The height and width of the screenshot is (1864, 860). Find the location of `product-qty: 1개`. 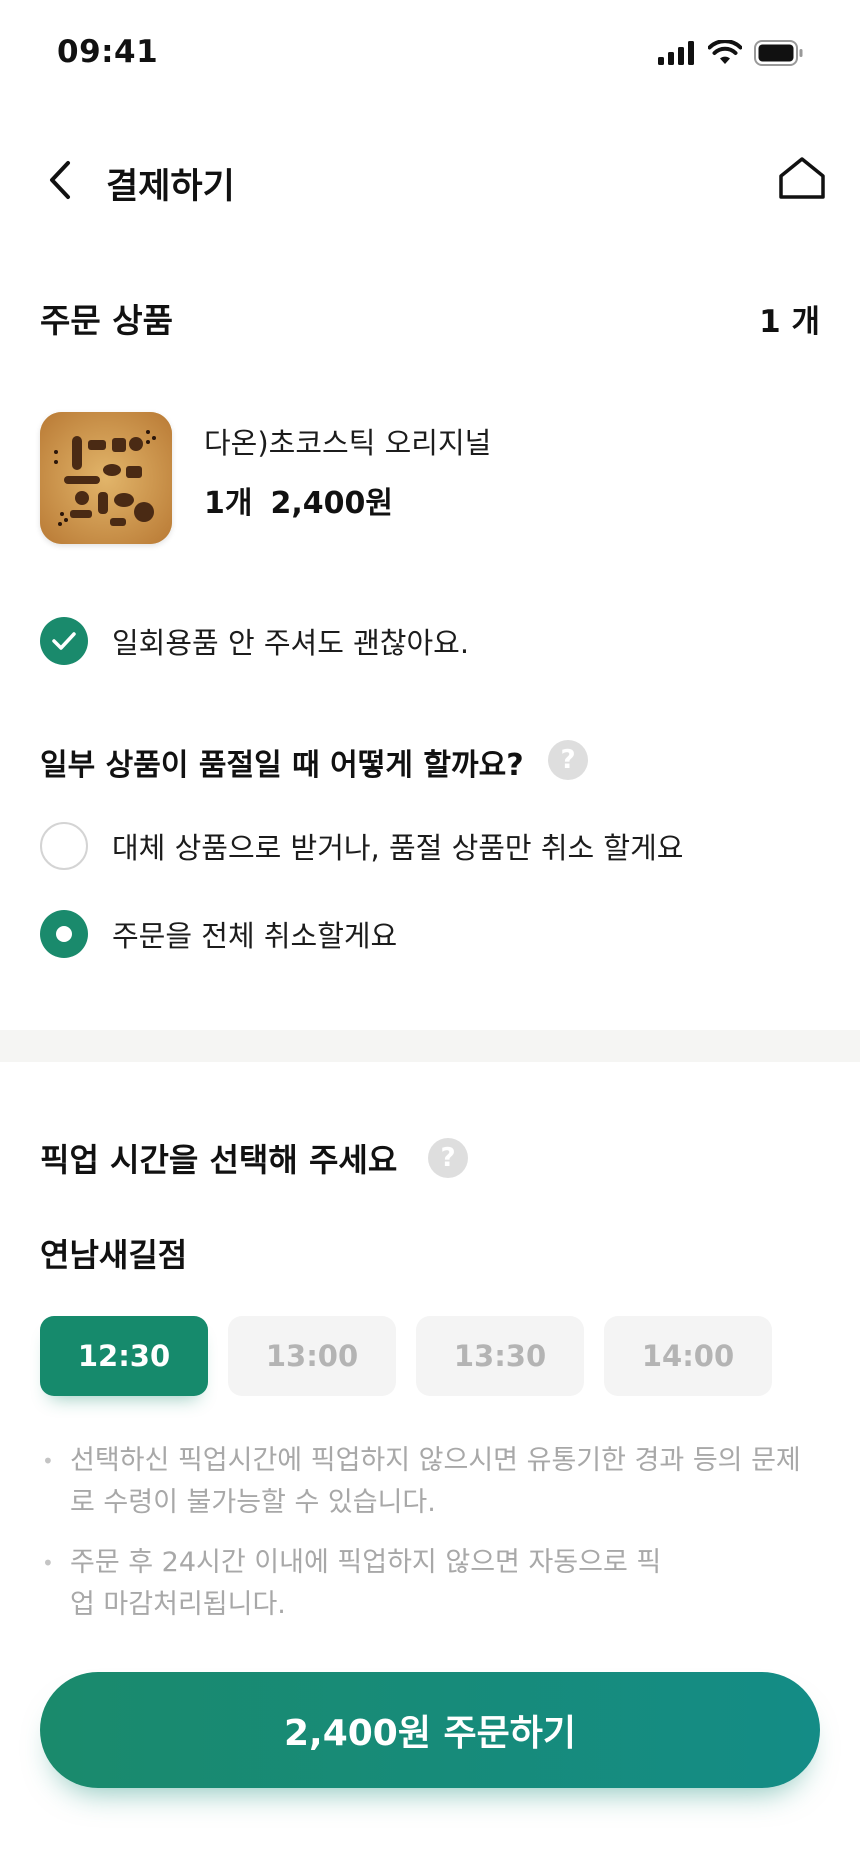

product-qty: 1개 is located at coordinates (228, 503).